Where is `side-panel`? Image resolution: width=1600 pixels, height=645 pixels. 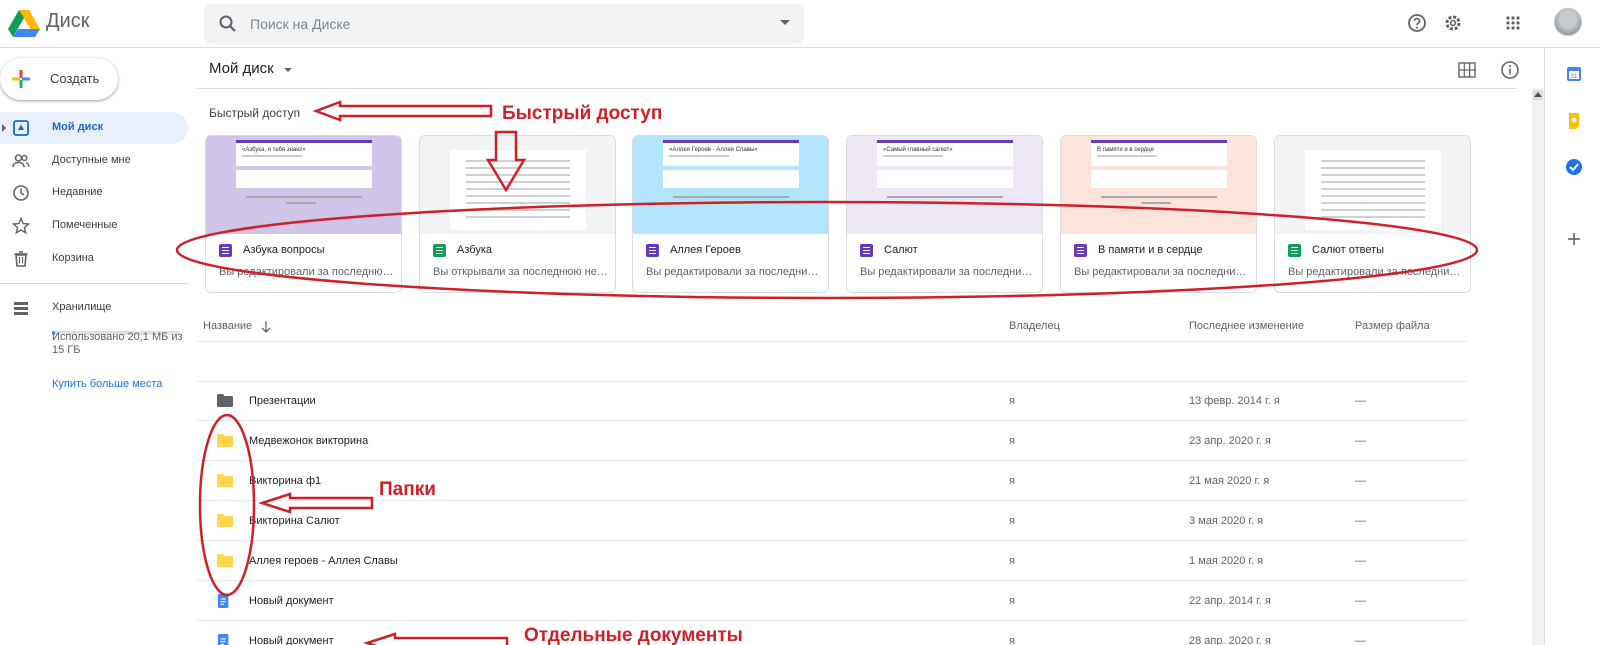
side-panel is located at coordinates (1572, 346).